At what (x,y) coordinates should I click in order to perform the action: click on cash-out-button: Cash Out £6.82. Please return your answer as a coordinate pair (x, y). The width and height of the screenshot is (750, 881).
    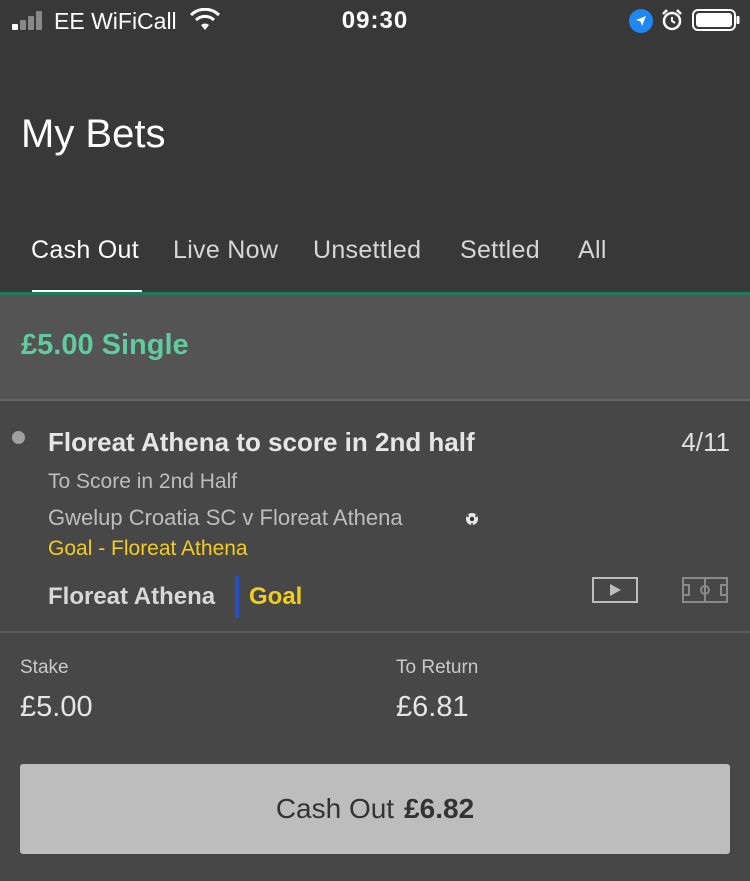
    Looking at the image, I should click on (375, 809).